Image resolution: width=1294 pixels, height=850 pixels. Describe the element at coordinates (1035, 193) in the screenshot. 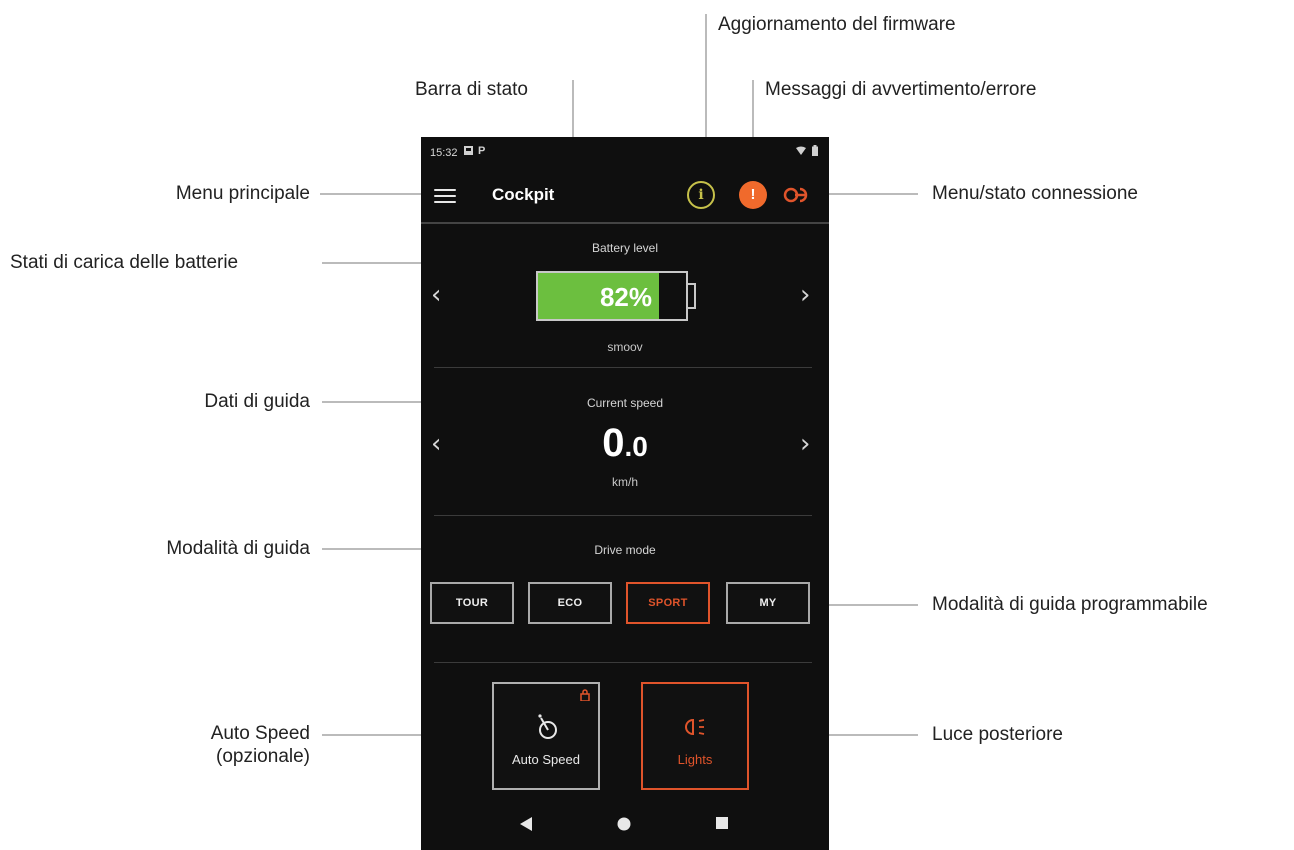

I see `callout-connection: Menu/stato connessione` at that location.